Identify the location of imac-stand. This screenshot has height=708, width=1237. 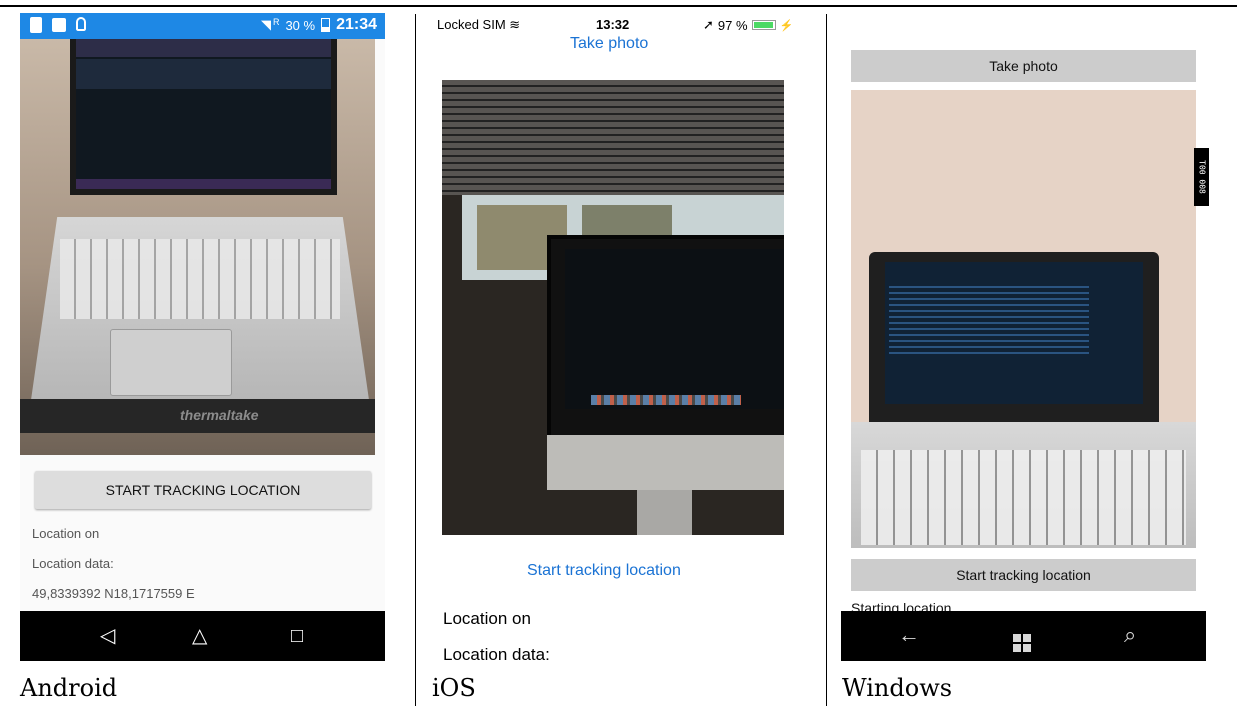
(664, 512).